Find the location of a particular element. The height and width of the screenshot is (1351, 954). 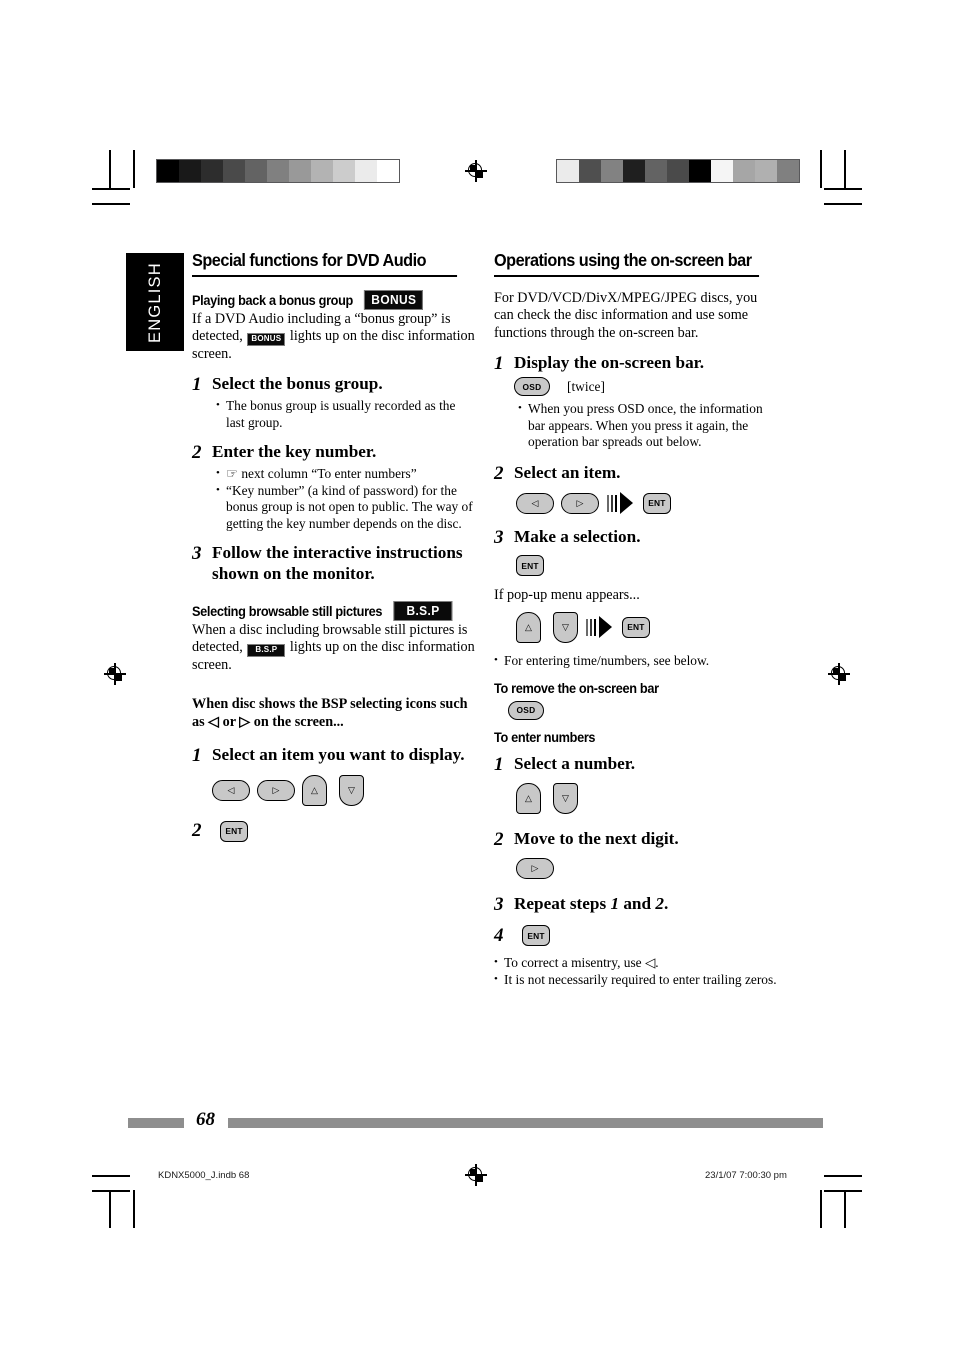

right-arrow-icon: ▷ is located at coordinates (276, 790).